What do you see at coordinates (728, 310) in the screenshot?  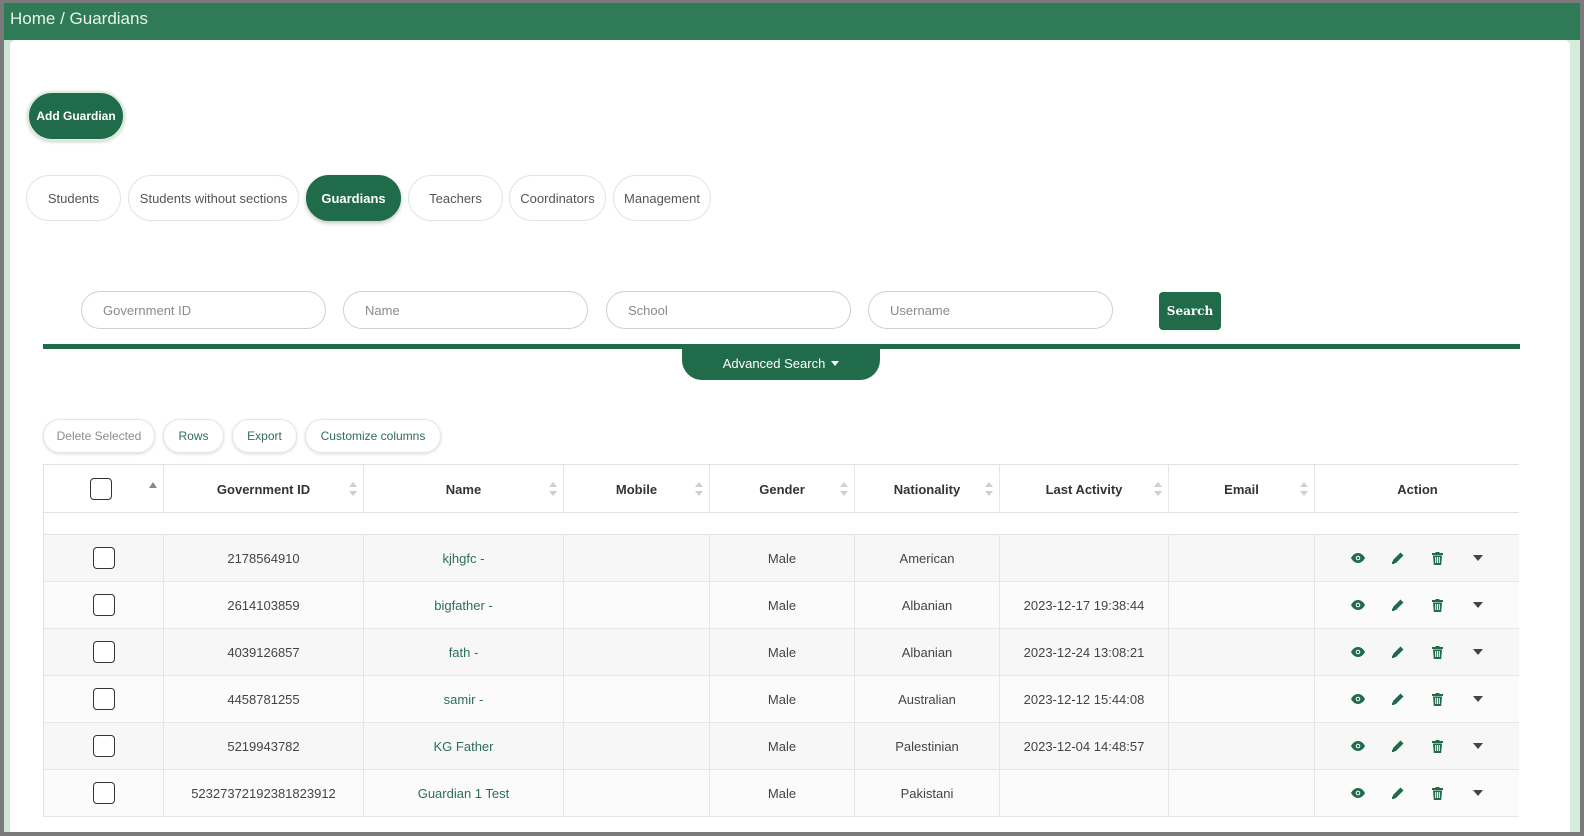 I see `school-input` at bounding box center [728, 310].